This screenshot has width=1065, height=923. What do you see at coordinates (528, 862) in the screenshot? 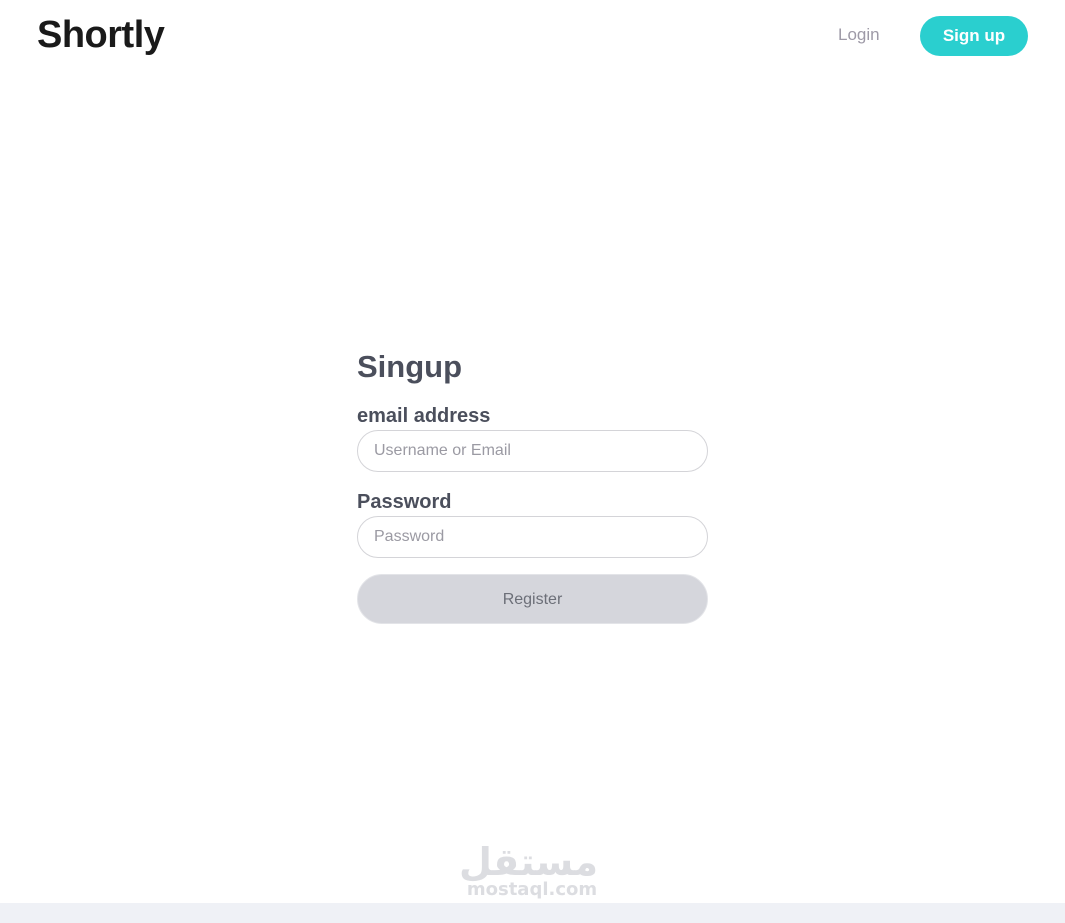
I see `watermark-arabic-text: مستقل` at bounding box center [528, 862].